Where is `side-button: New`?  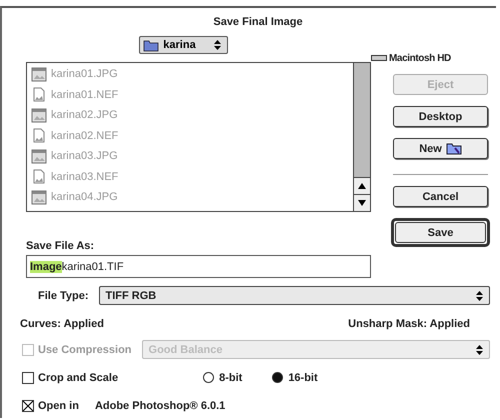
side-button: New is located at coordinates (440, 148).